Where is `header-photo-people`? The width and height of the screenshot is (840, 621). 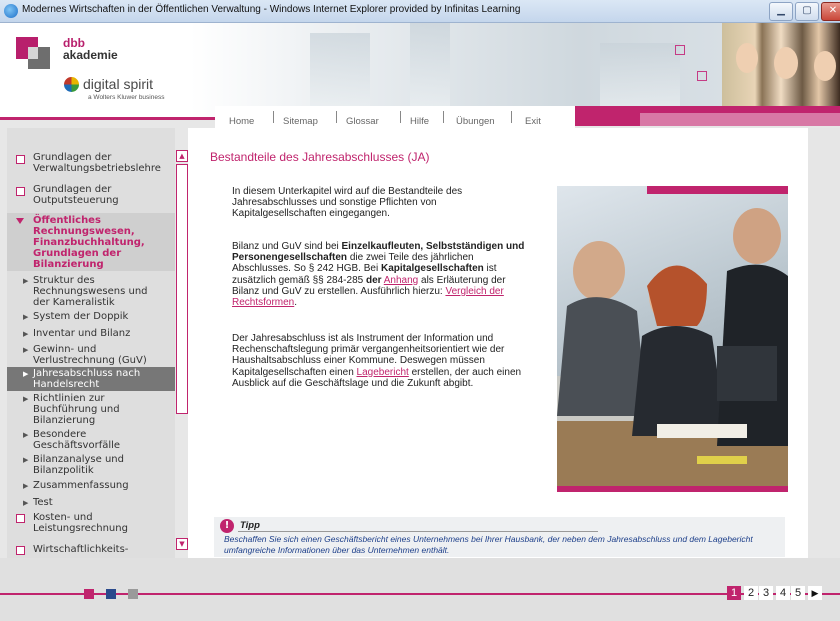 header-photo-people is located at coordinates (781, 70).